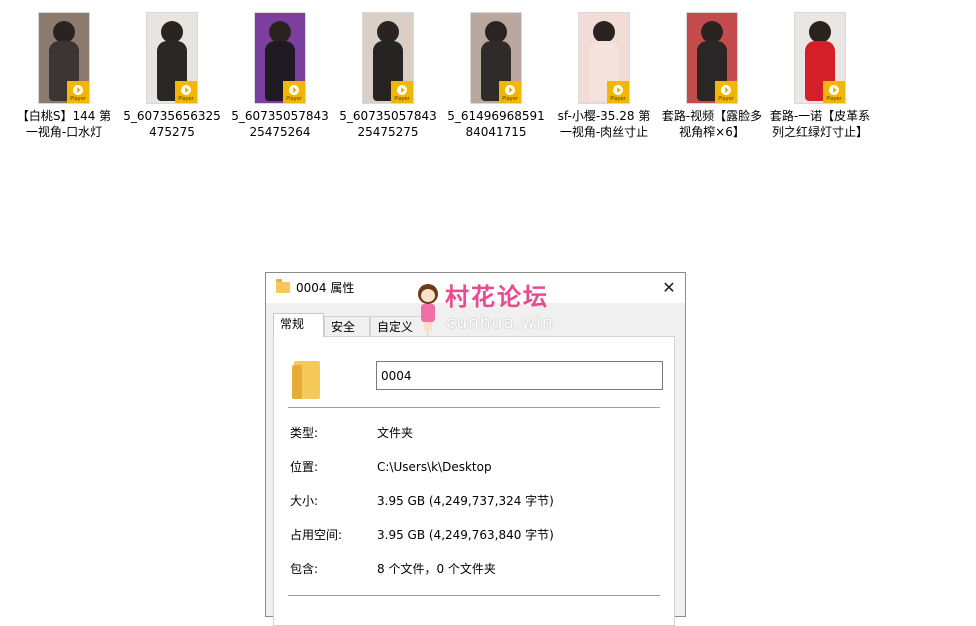 Image resolution: width=976 pixels, height=626 pixels. I want to click on file-name: 5_6073505784325475275, so click(388, 124).